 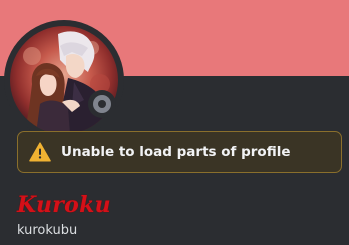 What do you see at coordinates (47, 230) in the screenshot?
I see `username: kurokubu` at bounding box center [47, 230].